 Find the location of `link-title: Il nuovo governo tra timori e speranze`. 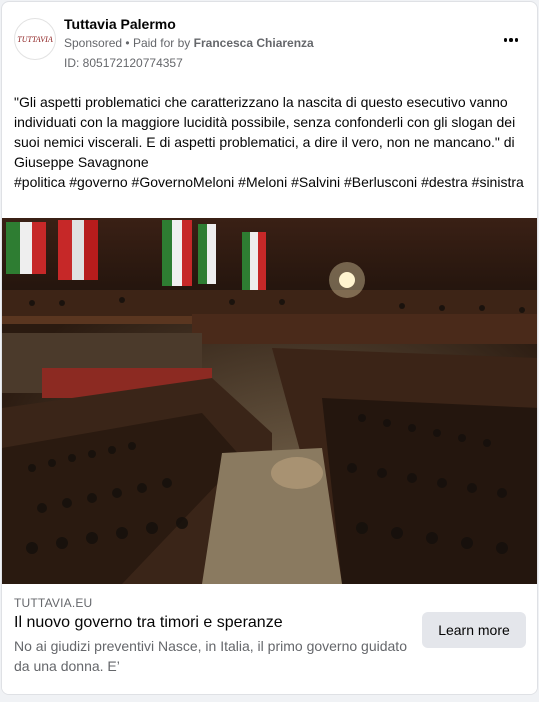

link-title: Il nuovo governo tra timori e speranze is located at coordinates (148, 623).